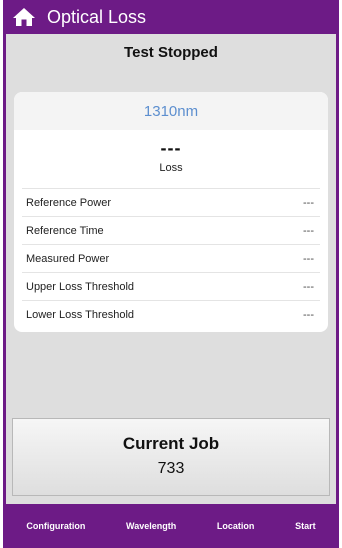 This screenshot has height=548, width=342. What do you see at coordinates (65, 230) in the screenshot?
I see `row-label: Reference Time` at bounding box center [65, 230].